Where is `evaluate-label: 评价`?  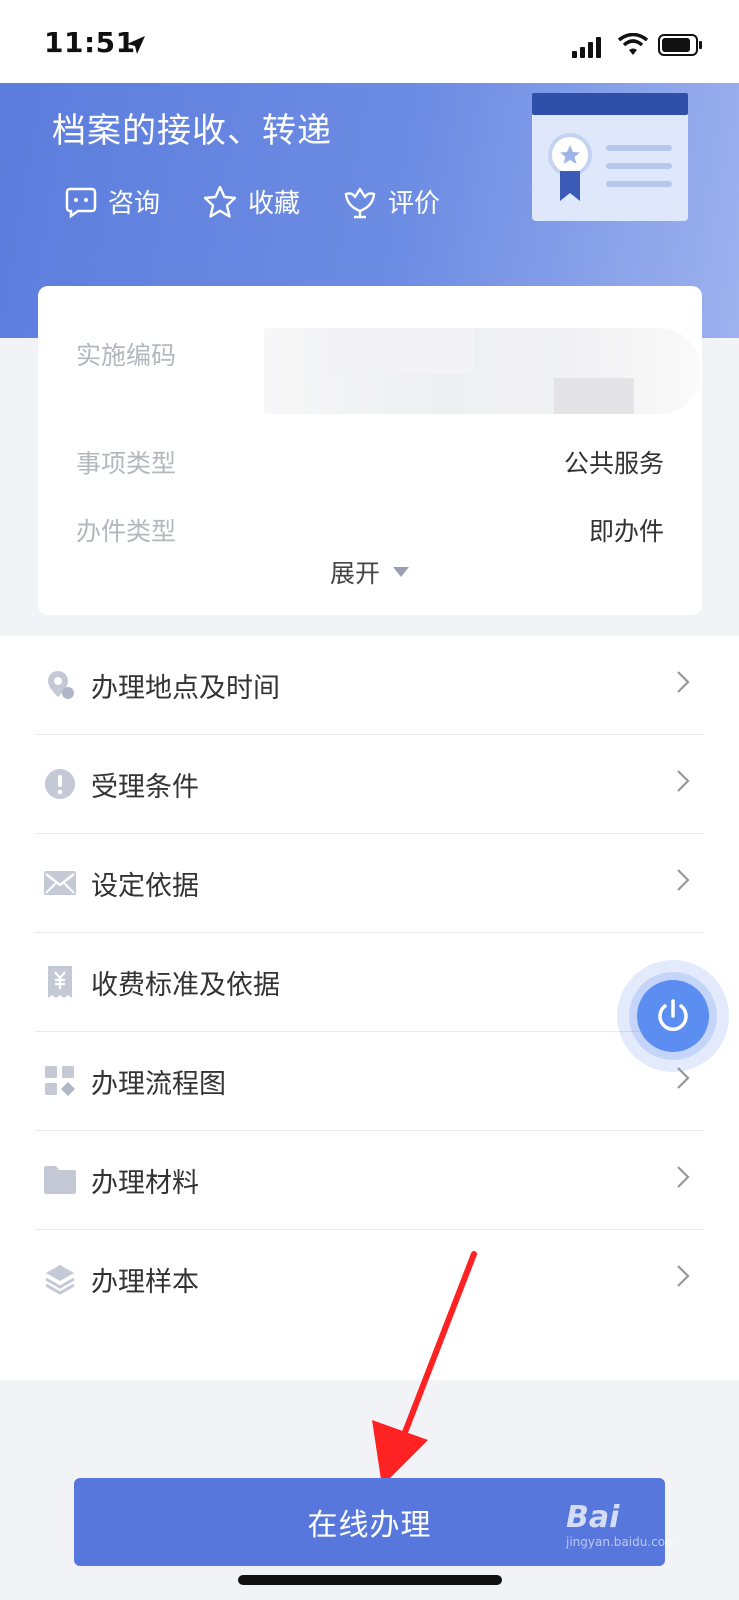 evaluate-label: 评价 is located at coordinates (414, 204).